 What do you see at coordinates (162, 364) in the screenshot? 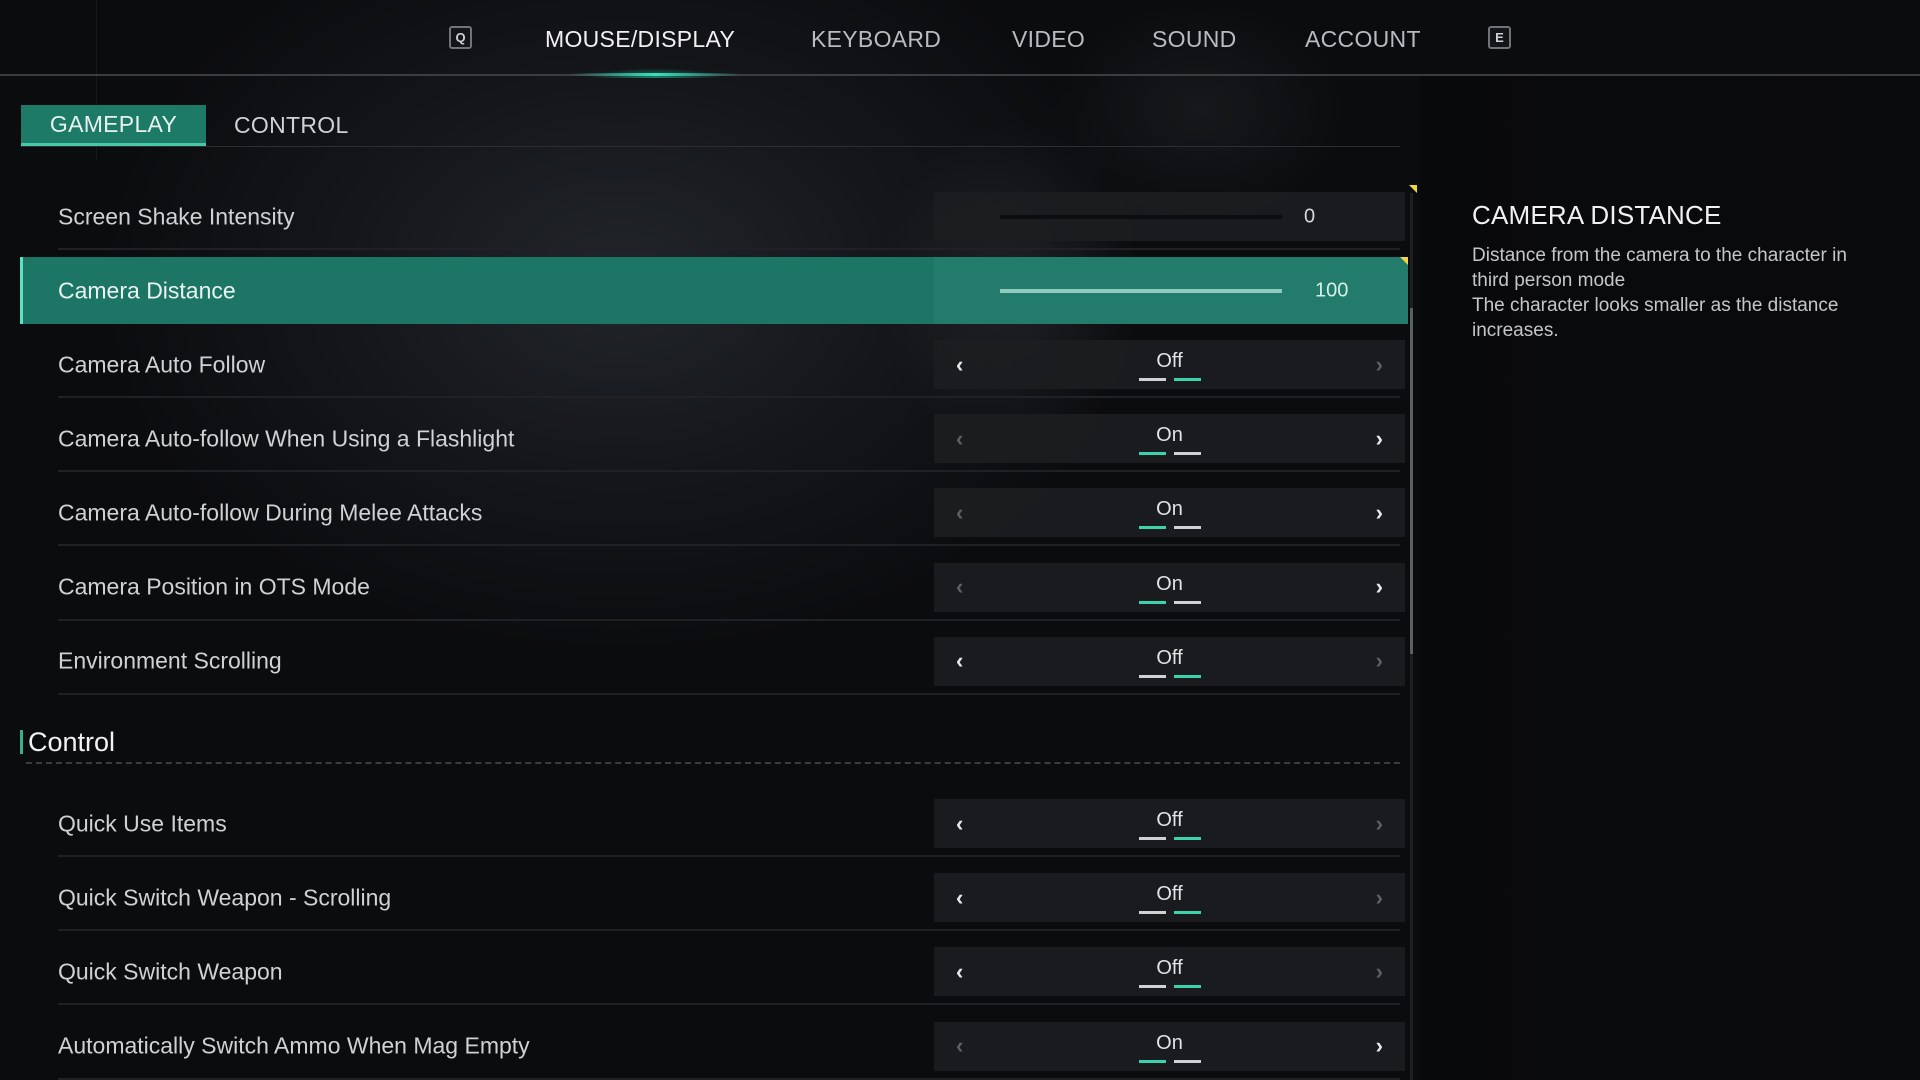
I see `setting-label: Camera Auto Follow` at bounding box center [162, 364].